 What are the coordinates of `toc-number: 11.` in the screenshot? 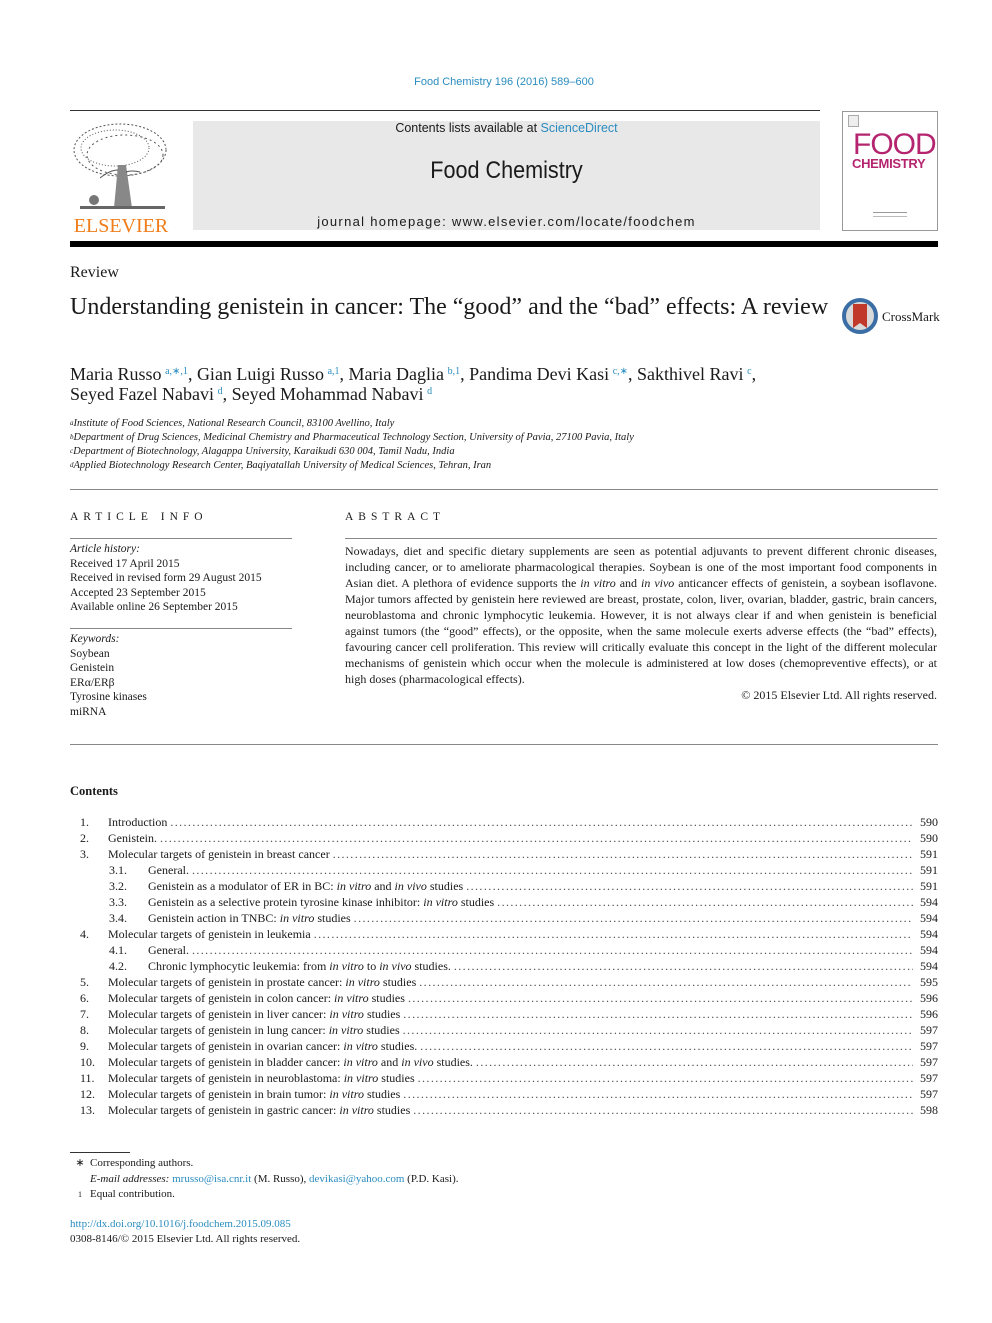 It's located at (87, 1078).